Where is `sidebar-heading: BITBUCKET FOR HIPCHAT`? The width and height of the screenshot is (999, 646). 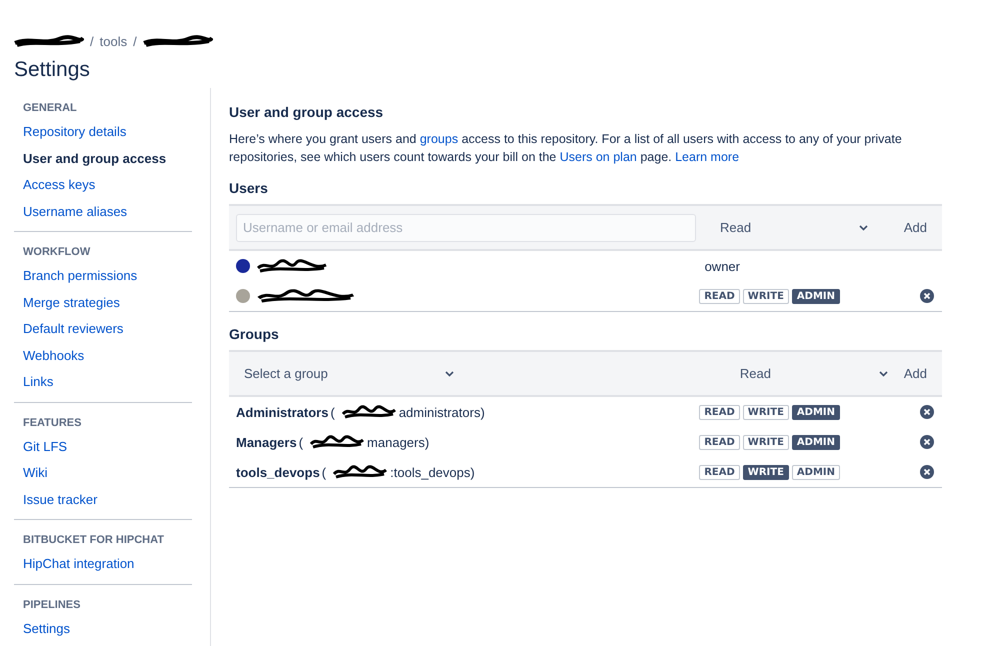 sidebar-heading: BITBUCKET FOR HIPCHAT is located at coordinates (94, 540).